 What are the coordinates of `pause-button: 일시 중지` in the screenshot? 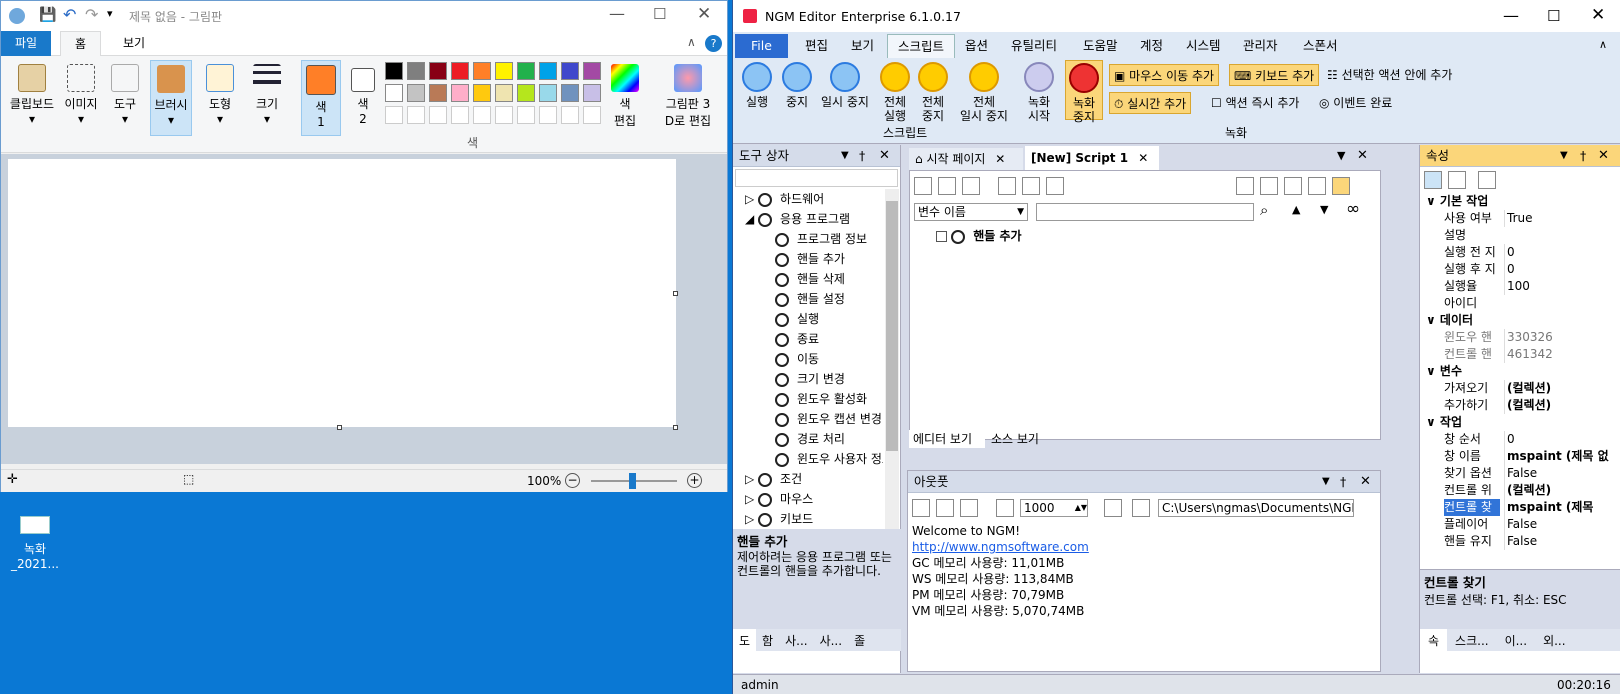 It's located at (845, 84).